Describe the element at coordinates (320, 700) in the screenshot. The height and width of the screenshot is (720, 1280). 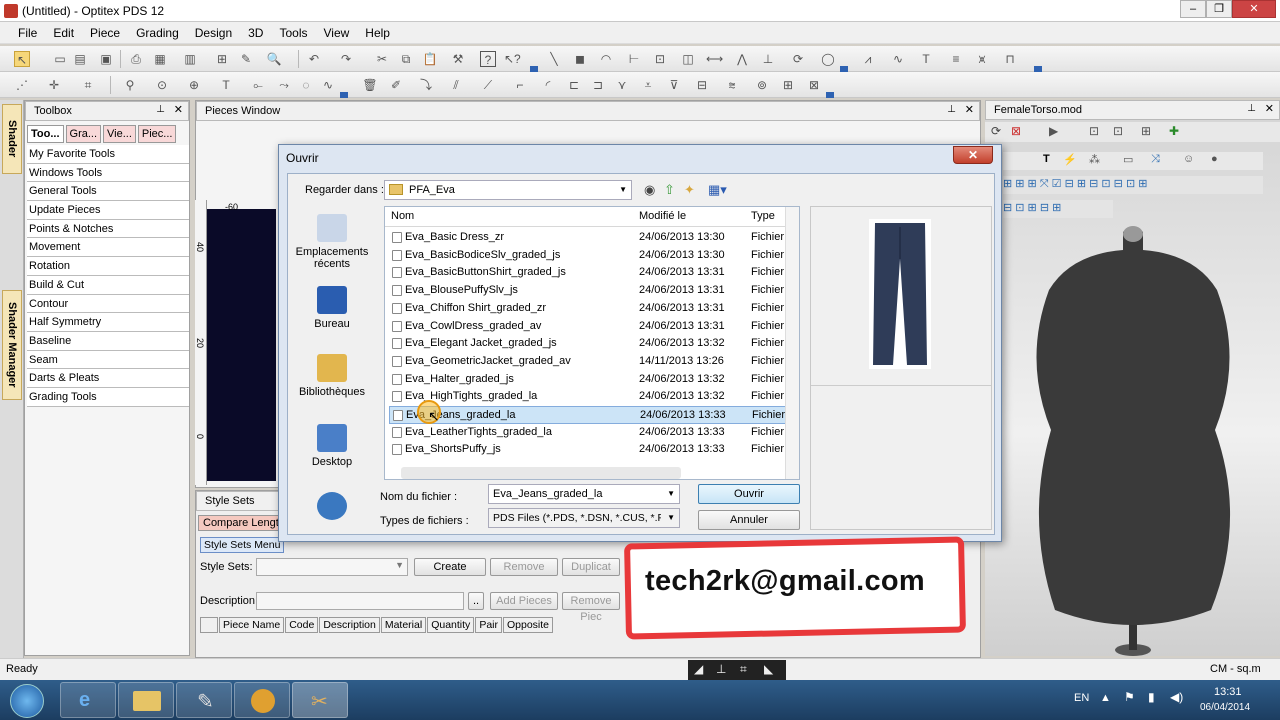
I see `optitex-app-icon: ✂` at that location.